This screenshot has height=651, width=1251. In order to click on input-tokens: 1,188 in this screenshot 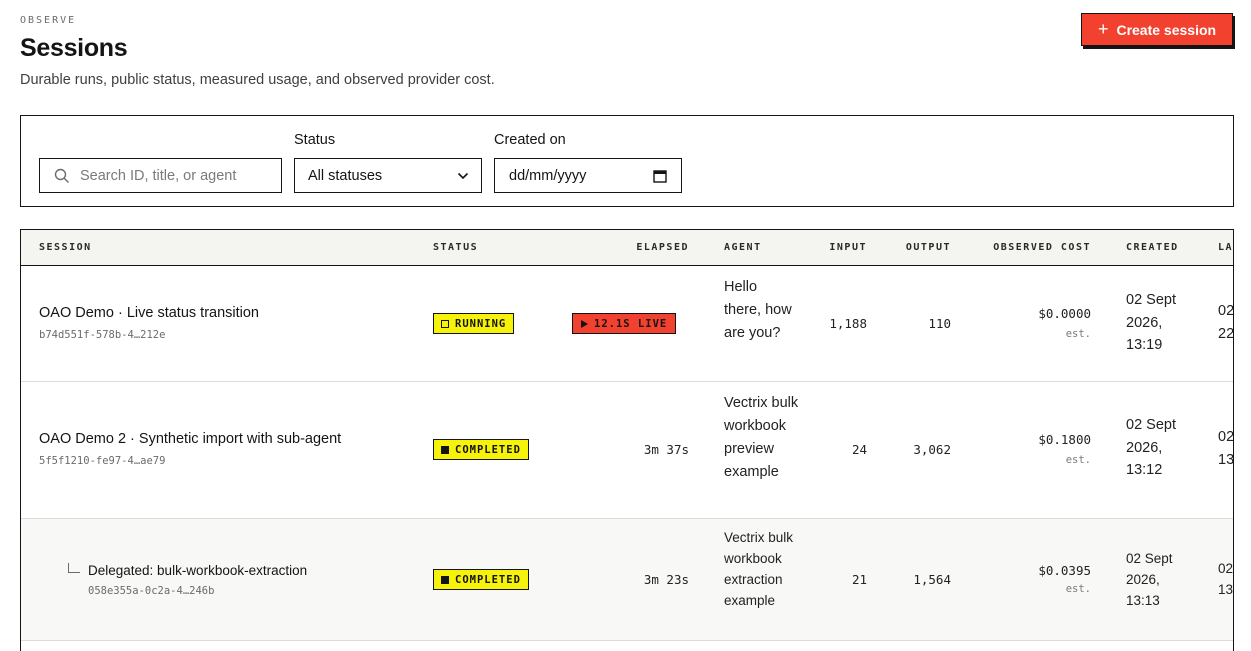, I will do `click(848, 323)`.